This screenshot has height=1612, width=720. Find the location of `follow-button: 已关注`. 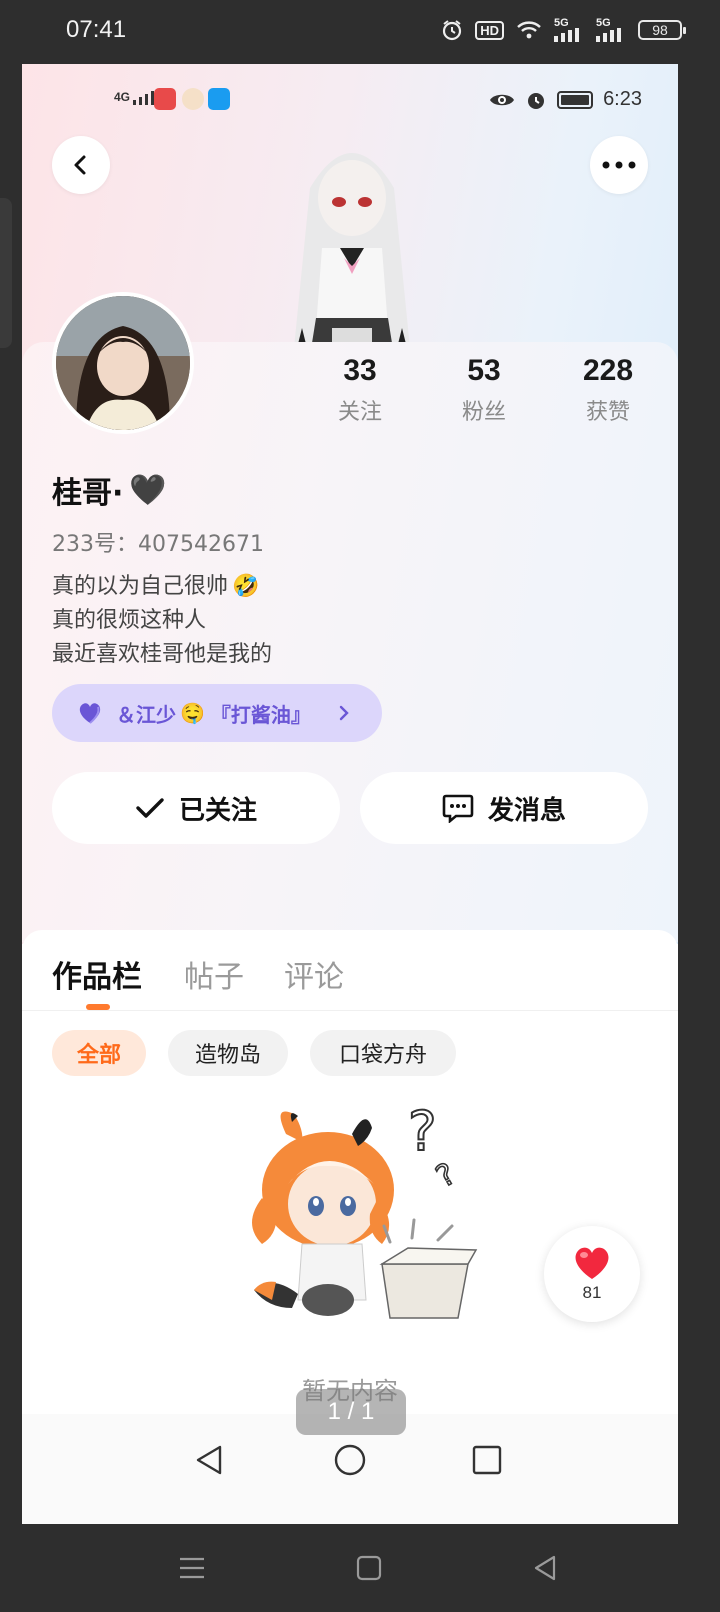

follow-button: 已关注 is located at coordinates (196, 808).